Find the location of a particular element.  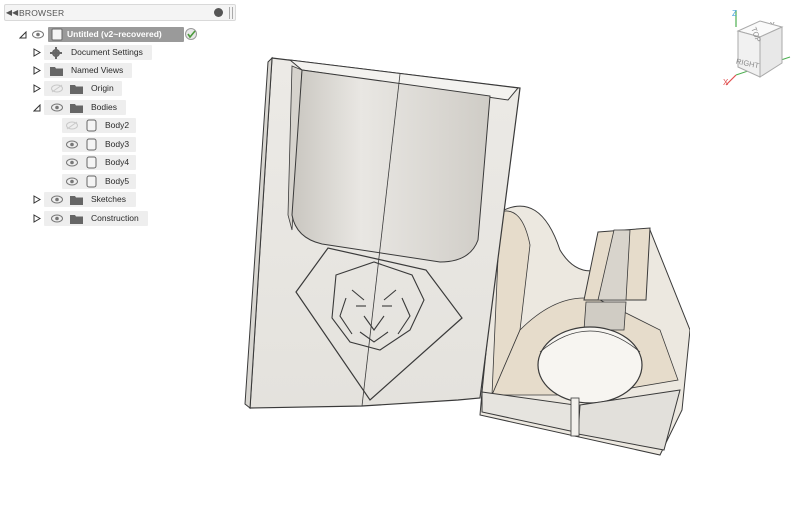

document-icon is located at coordinates (57, 34).